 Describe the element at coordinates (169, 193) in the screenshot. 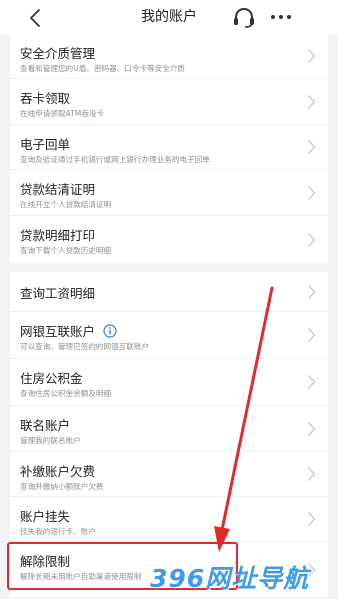

I see `list-item-loan-settlement: 贷款结清证明 在线开立个人贷款结清证明` at that location.